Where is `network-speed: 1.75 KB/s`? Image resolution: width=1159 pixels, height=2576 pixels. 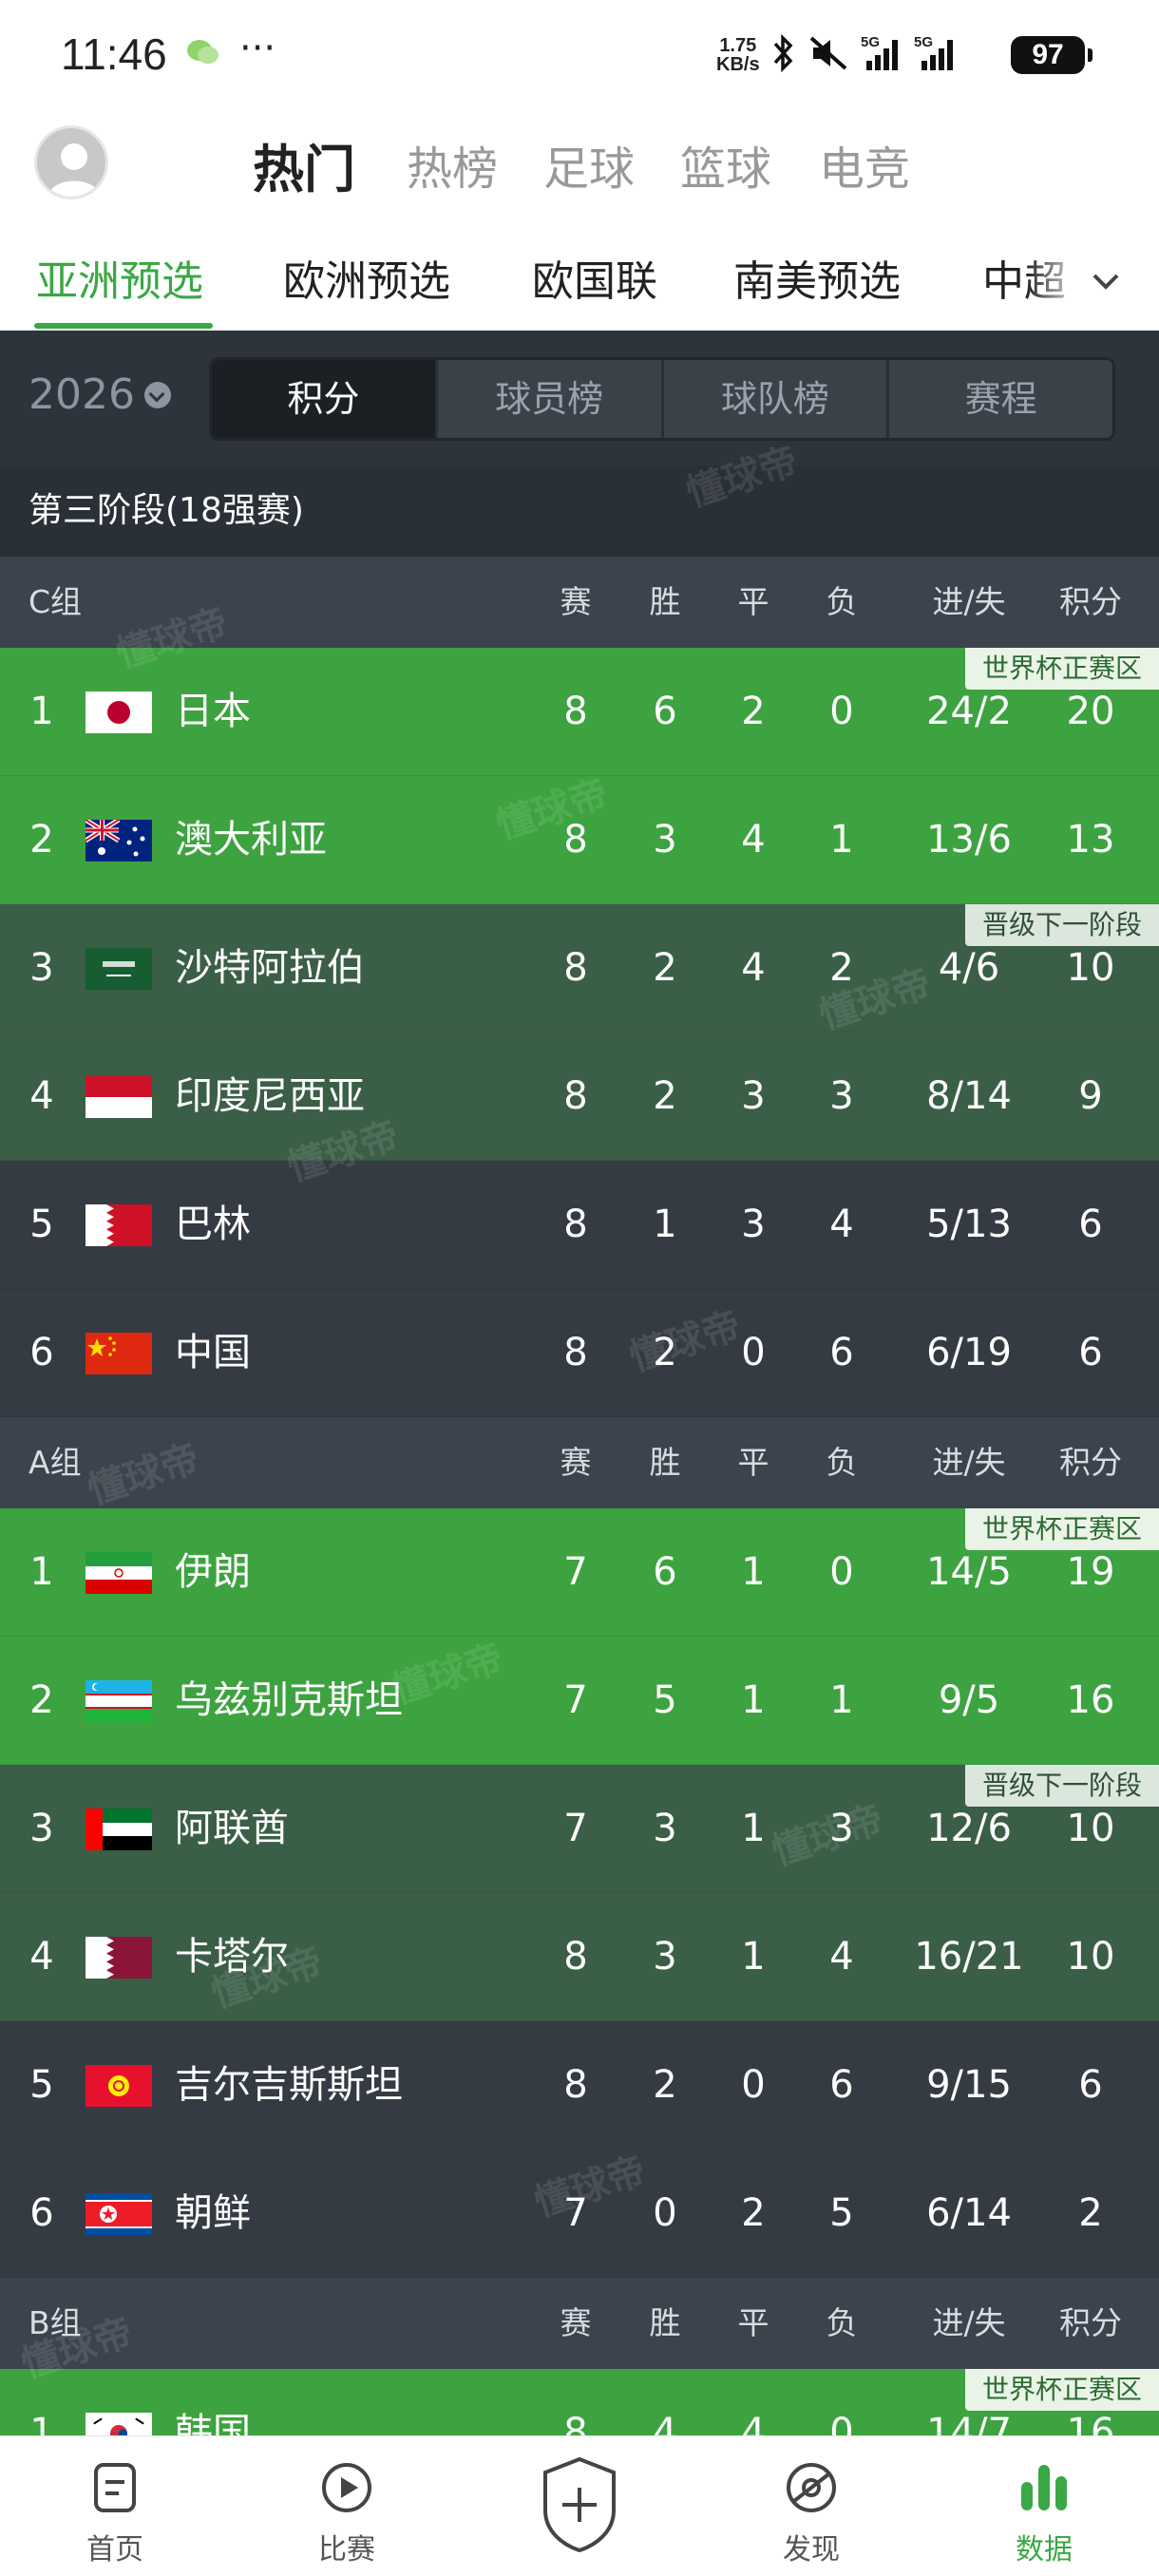 network-speed: 1.75 KB/s is located at coordinates (738, 55).